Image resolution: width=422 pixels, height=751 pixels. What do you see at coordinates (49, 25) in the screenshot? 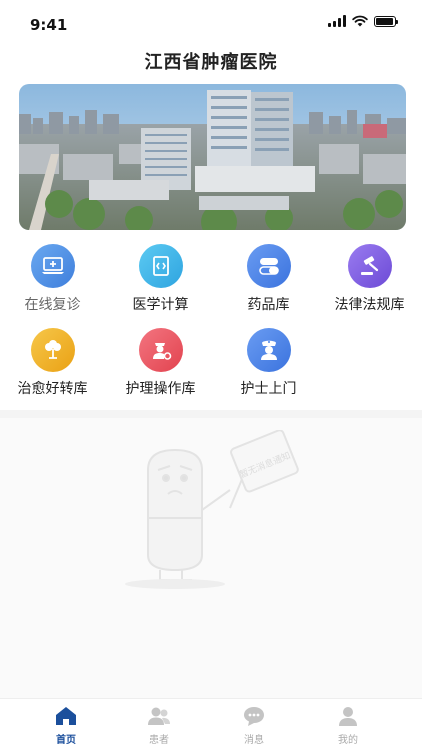
I see `status-time: 9:41` at bounding box center [49, 25].